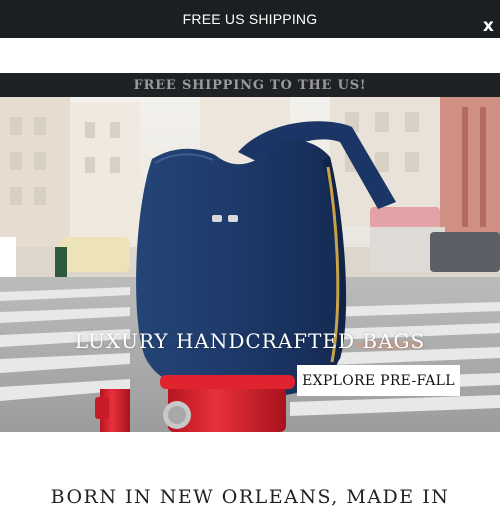 This screenshot has height=508, width=500. Describe the element at coordinates (250, 341) in the screenshot. I see `hero-title: LUXURY HANDCRAFTED BAGS` at that location.